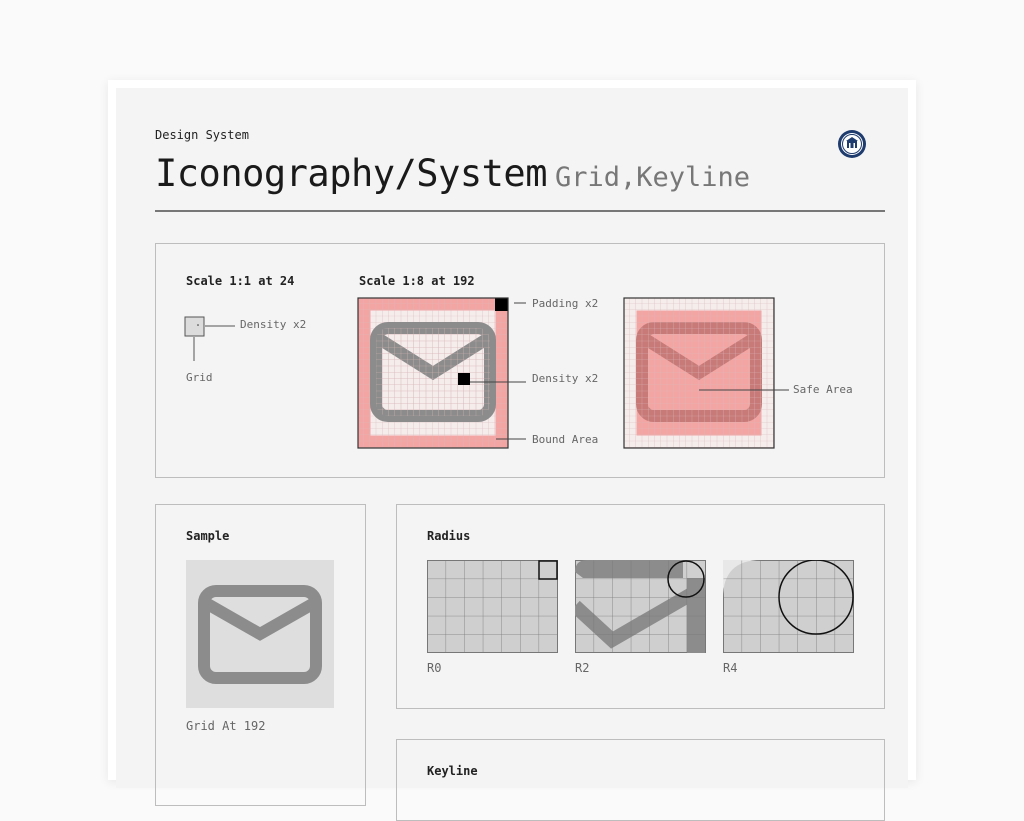 The height and width of the screenshot is (821, 1024). What do you see at coordinates (208, 536) in the screenshot?
I see `sample-label: Sample` at bounding box center [208, 536].